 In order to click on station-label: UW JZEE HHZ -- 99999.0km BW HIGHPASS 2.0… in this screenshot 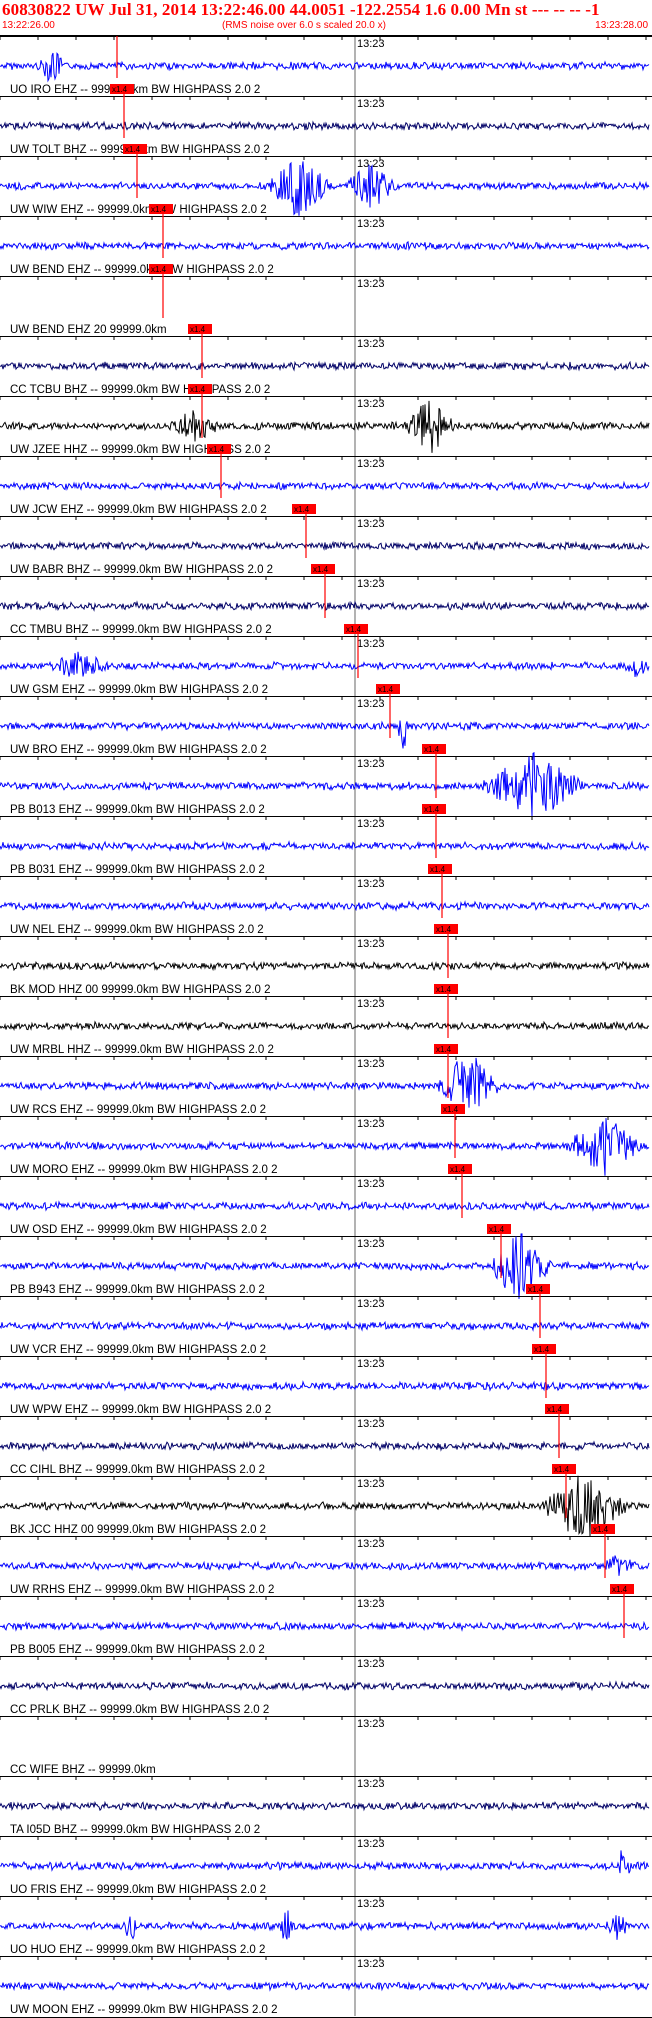, I will do `click(140, 450)`.